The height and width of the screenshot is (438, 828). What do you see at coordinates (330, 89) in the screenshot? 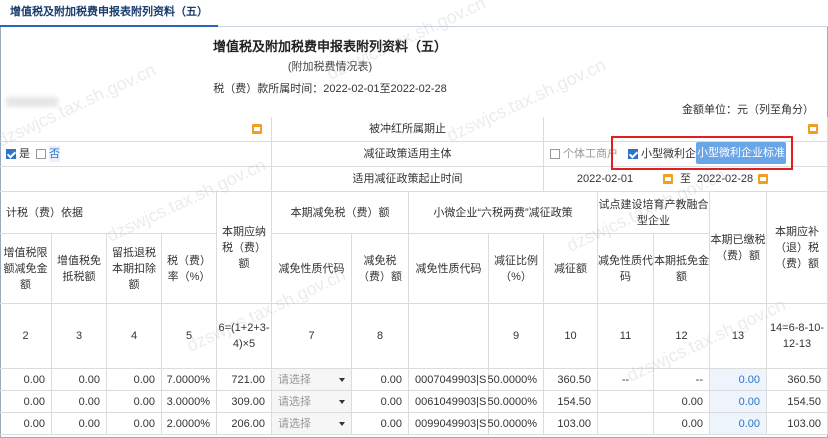
I see `tax-period: 税（费）款所属时间：2022-02-01至2022-02-28` at bounding box center [330, 89].